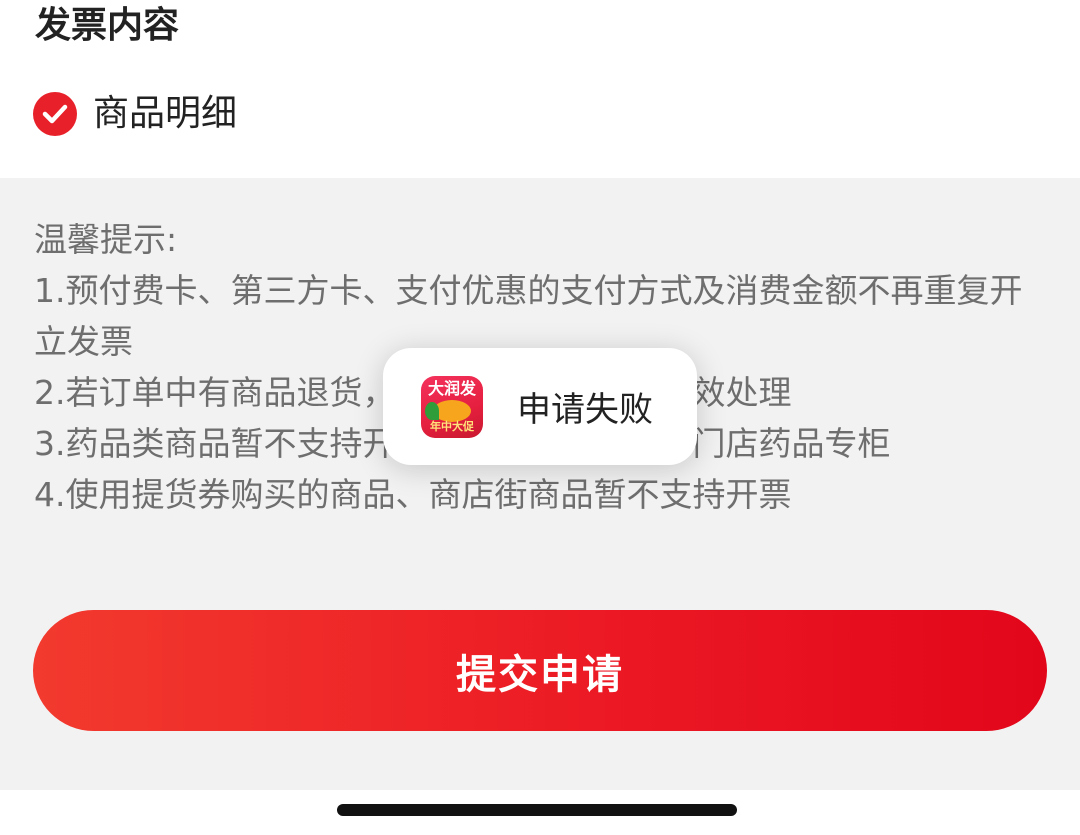 The width and height of the screenshot is (1080, 835). I want to click on app-icon-leaf-shape, so click(432, 410).